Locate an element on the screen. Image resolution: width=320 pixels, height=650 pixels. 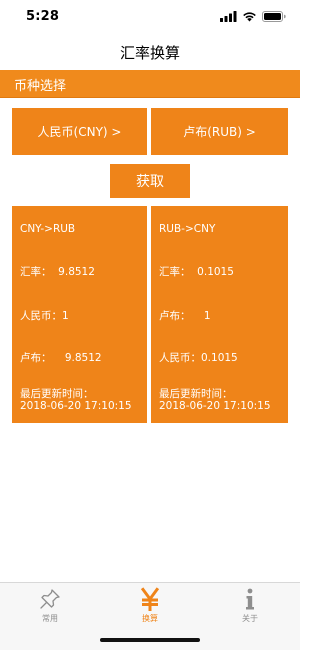
base-currency-button: 人民币(CNY) > is located at coordinates (79, 131).